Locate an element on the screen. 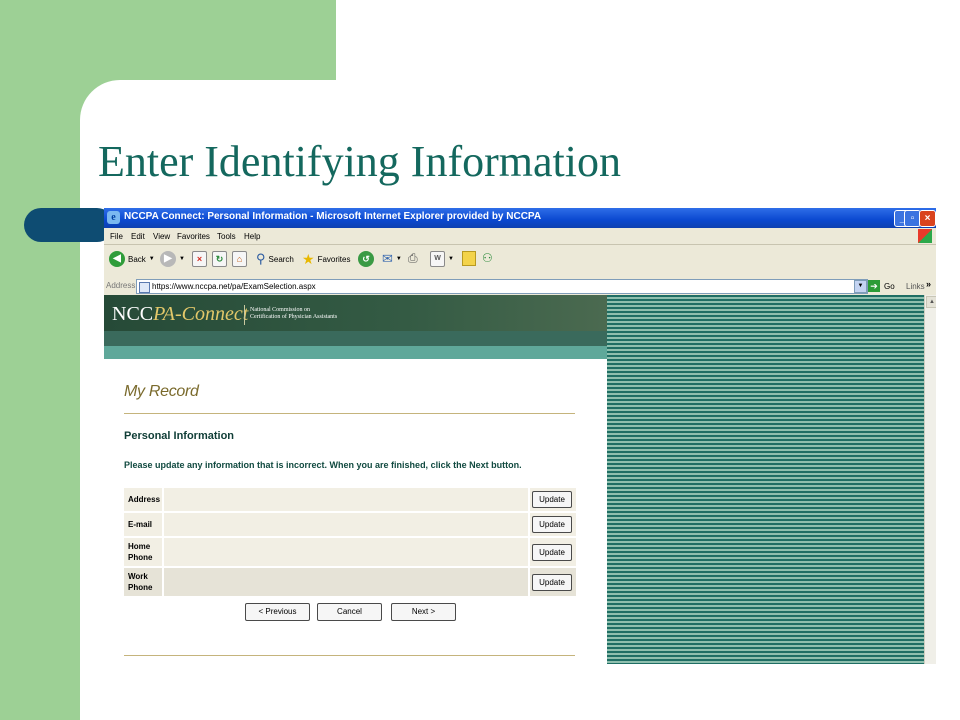  favorites-star-icon: ★ is located at coordinates (308, 259).